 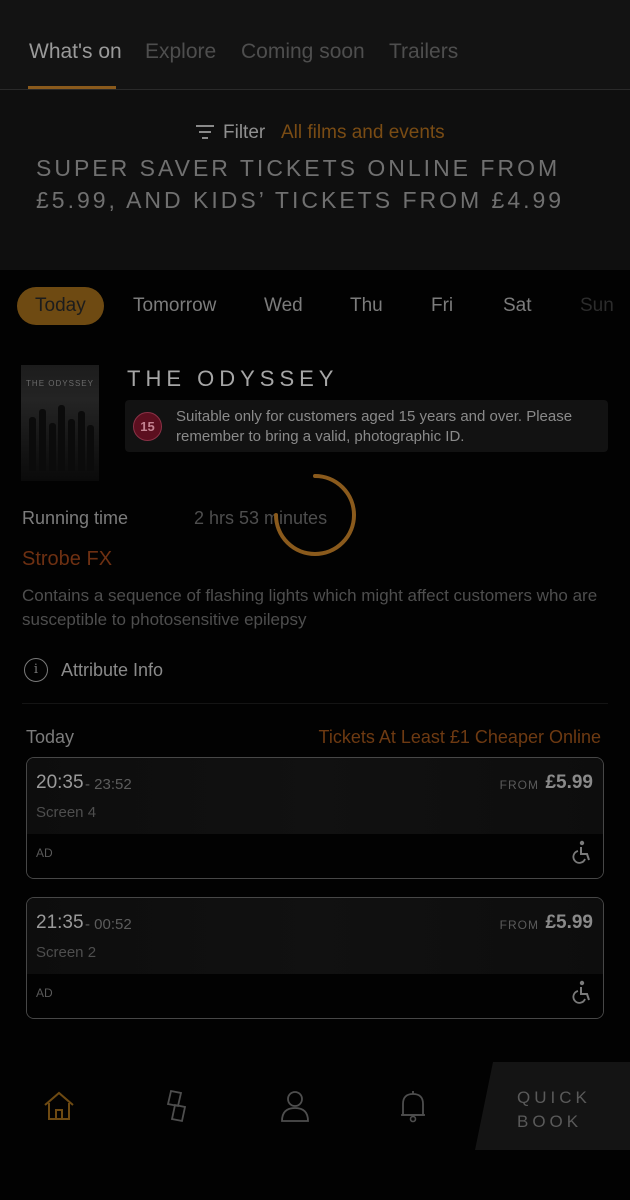 What do you see at coordinates (366, 306) in the screenshot?
I see `day-thu: Thu` at bounding box center [366, 306].